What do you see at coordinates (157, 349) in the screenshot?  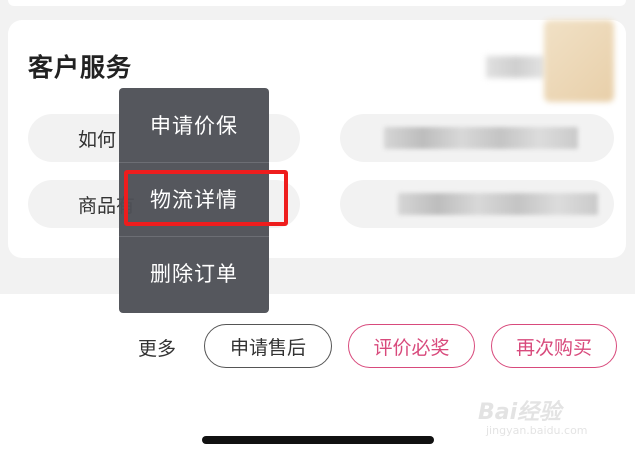 I see `more-button: 更多` at bounding box center [157, 349].